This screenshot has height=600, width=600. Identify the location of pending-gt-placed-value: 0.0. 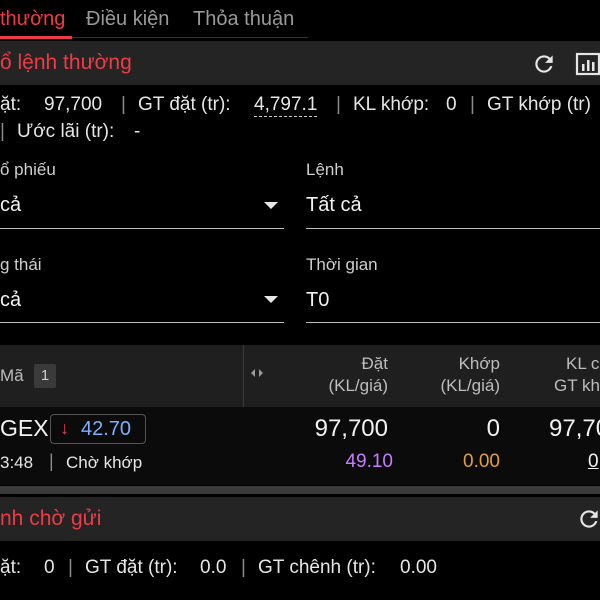
(213, 567).